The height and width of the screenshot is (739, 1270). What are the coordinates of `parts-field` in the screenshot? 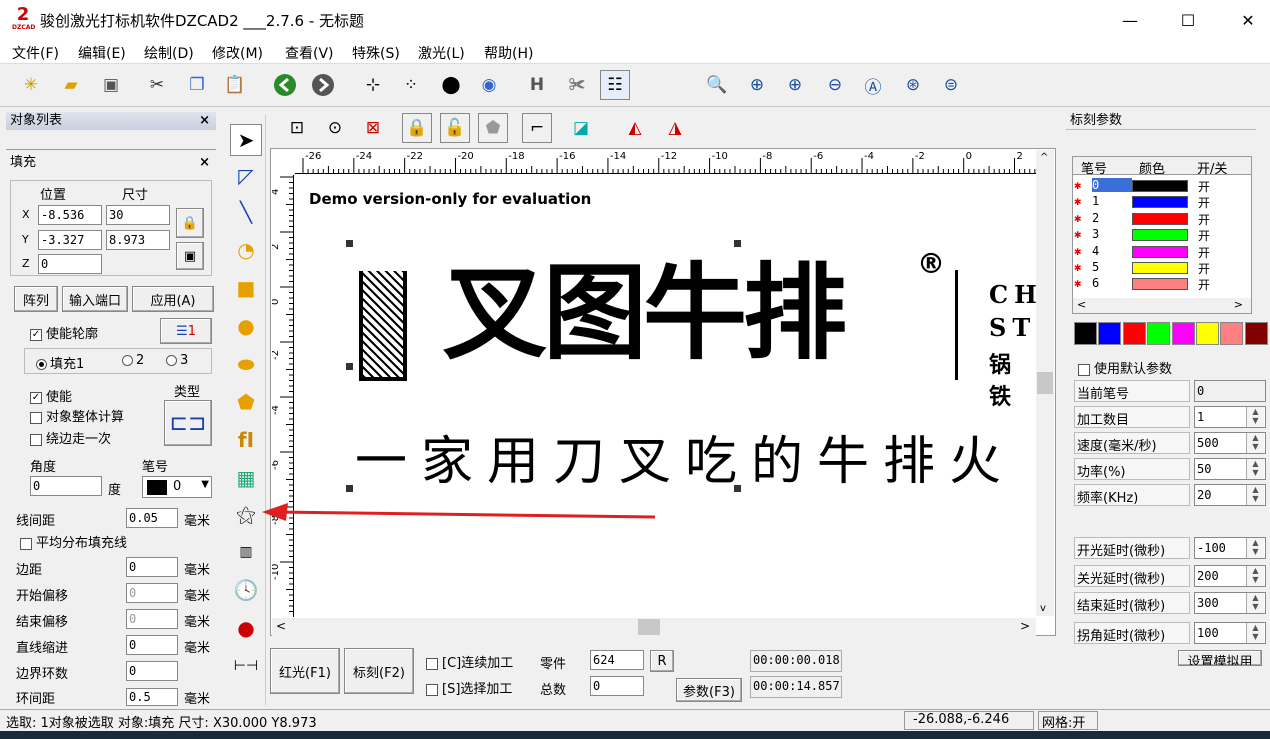 It's located at (617, 660).